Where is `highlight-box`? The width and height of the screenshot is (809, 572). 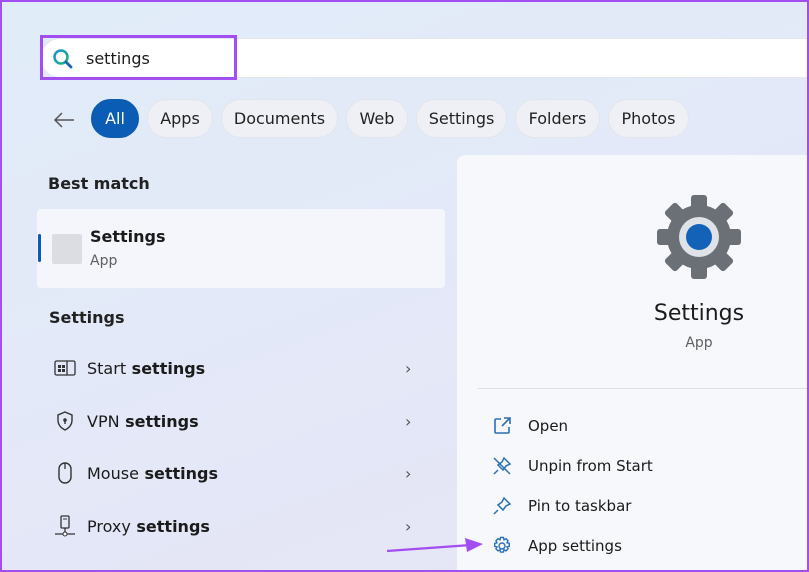 highlight-box is located at coordinates (138, 57).